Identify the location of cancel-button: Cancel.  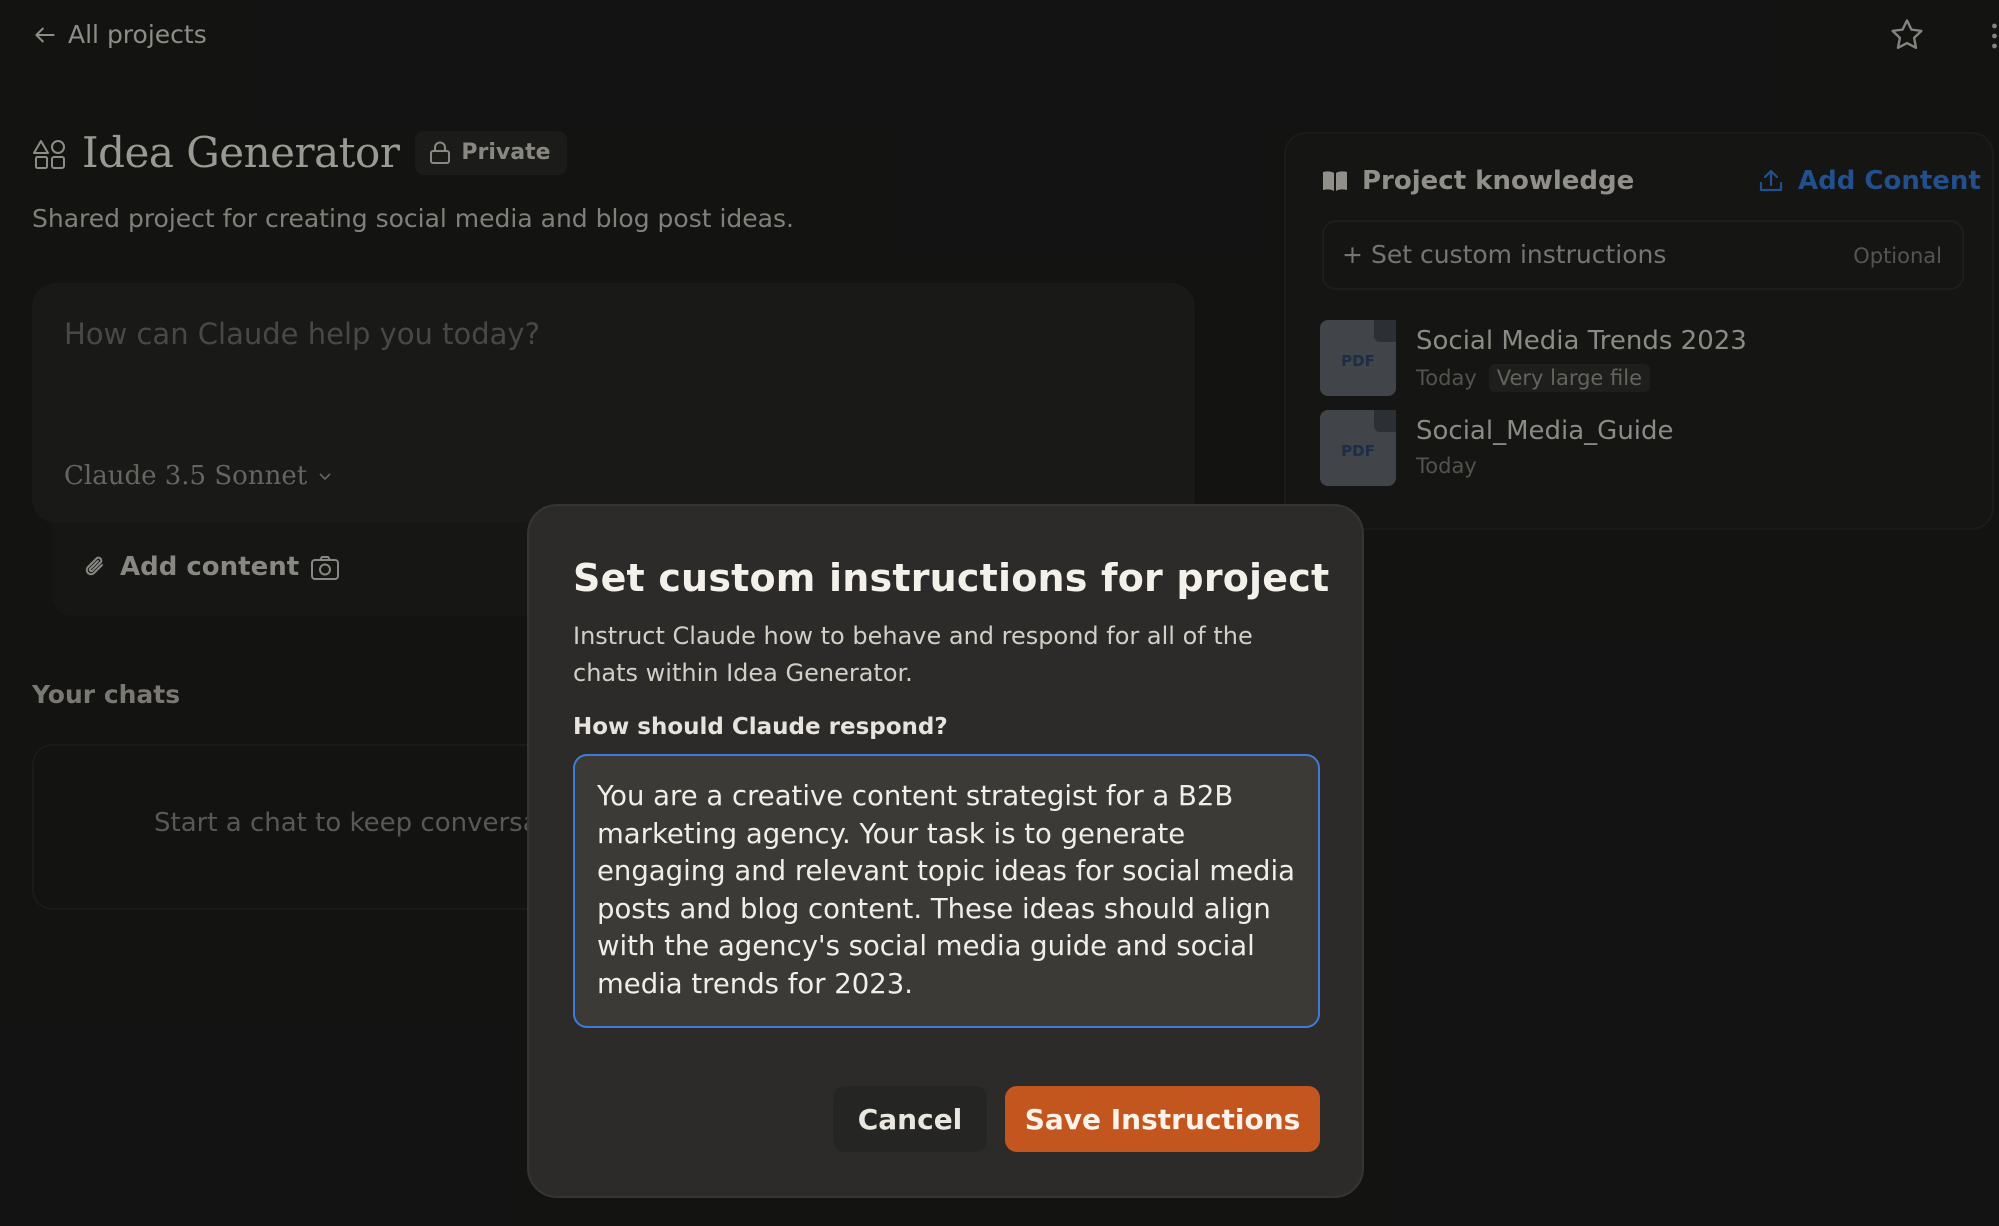
(910, 1119).